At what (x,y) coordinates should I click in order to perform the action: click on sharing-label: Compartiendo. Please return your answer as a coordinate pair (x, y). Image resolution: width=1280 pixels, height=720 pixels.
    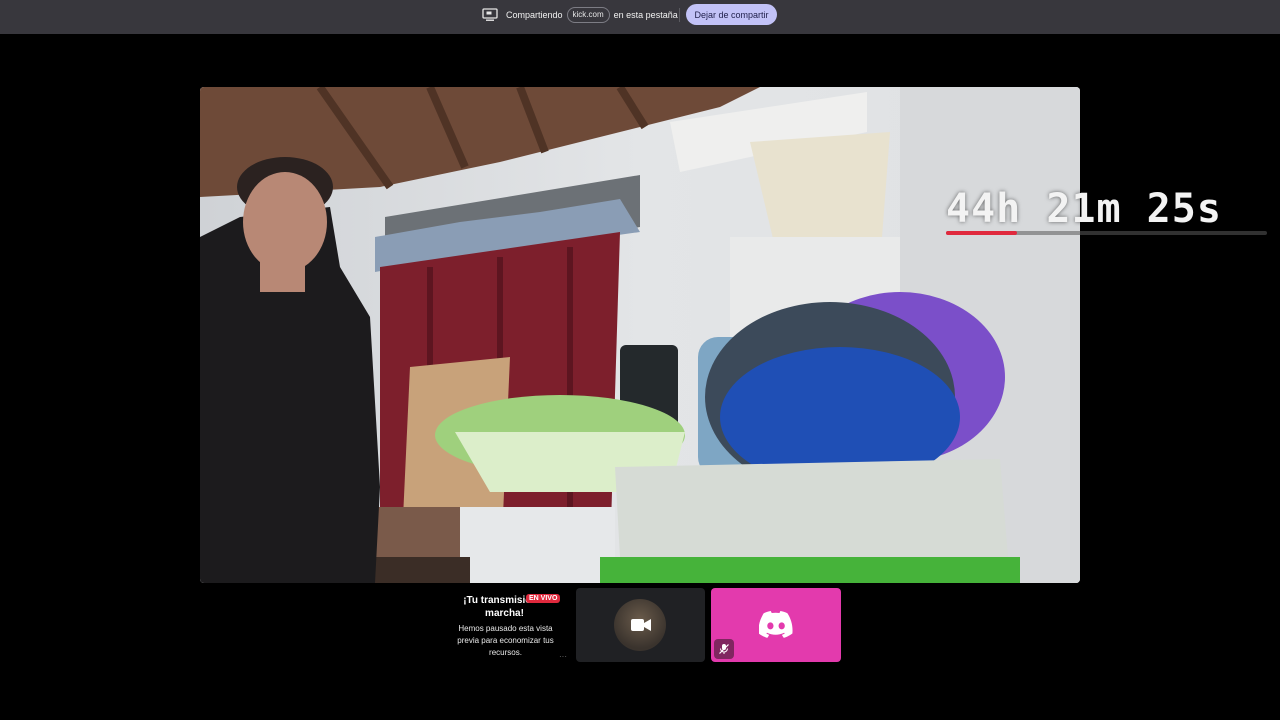
    Looking at the image, I should click on (534, 15).